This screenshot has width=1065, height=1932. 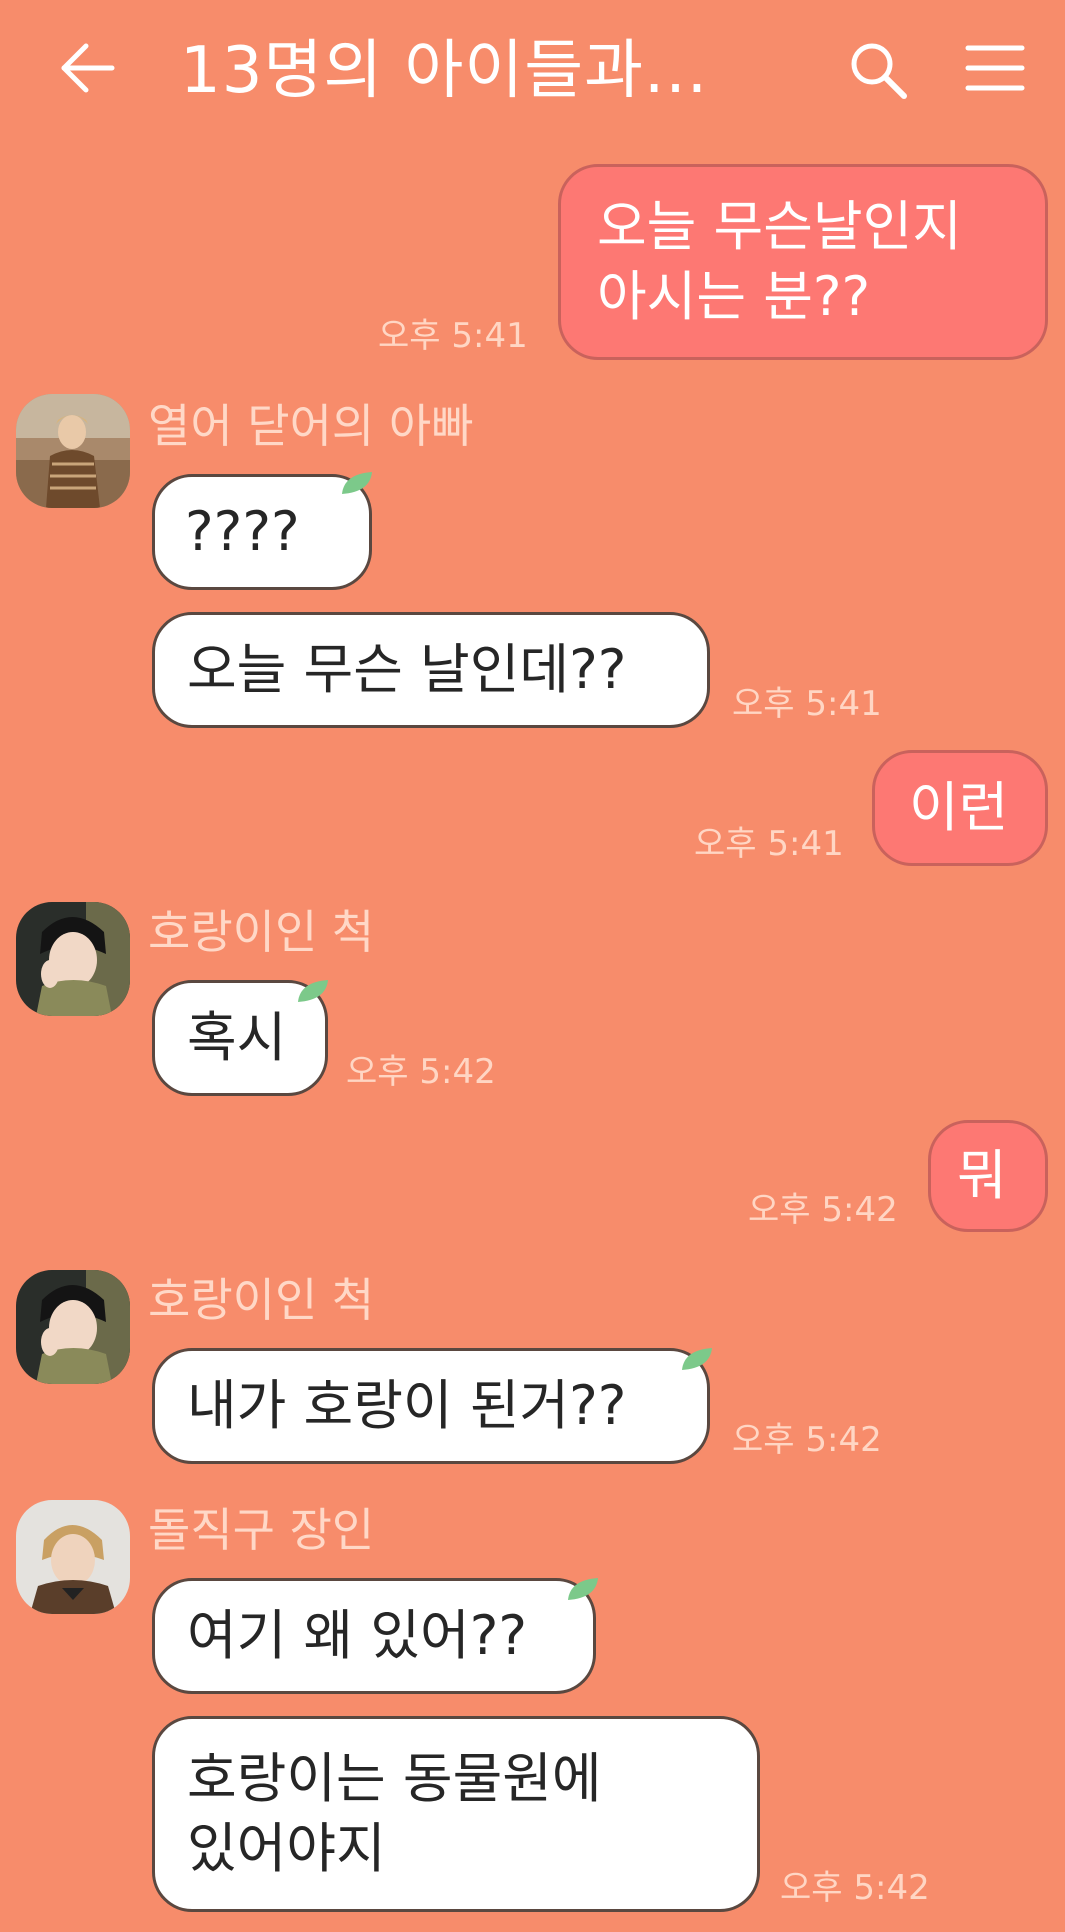 I want to click on their-message-bubble: 오늘 무슨 날인데??, so click(x=431, y=670).